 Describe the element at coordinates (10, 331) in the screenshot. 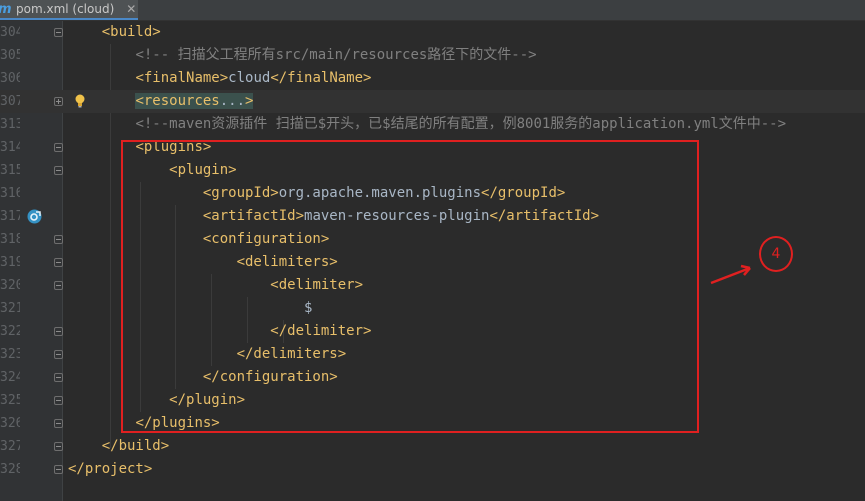

I see `line-number: 322` at that location.